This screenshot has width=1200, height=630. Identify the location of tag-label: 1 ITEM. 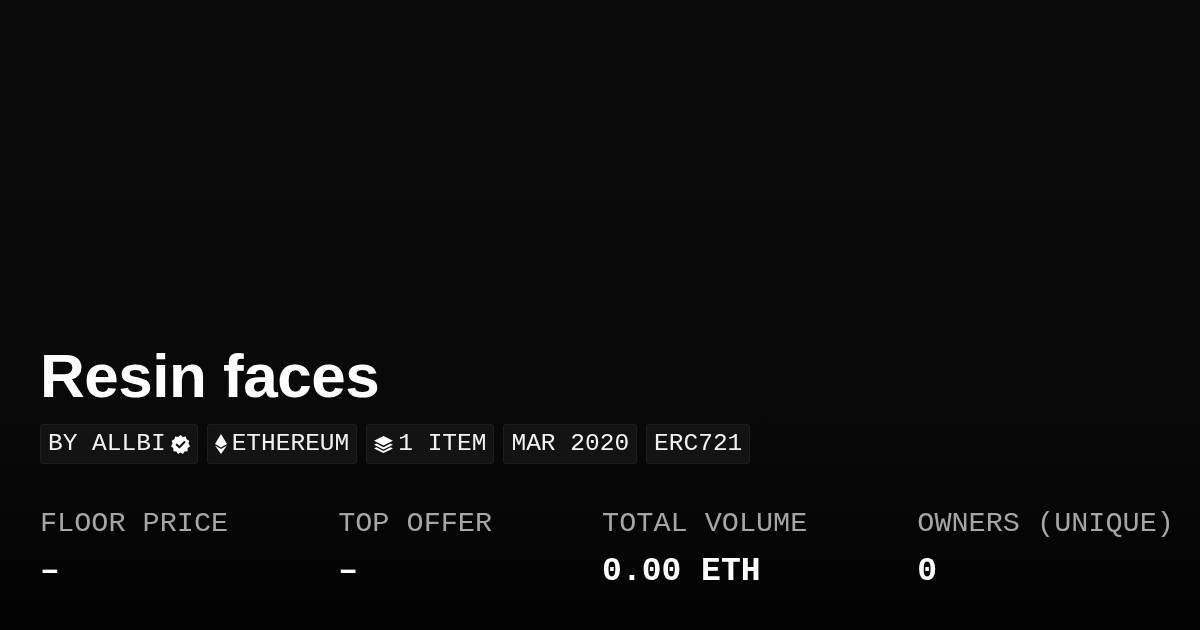
(442, 444).